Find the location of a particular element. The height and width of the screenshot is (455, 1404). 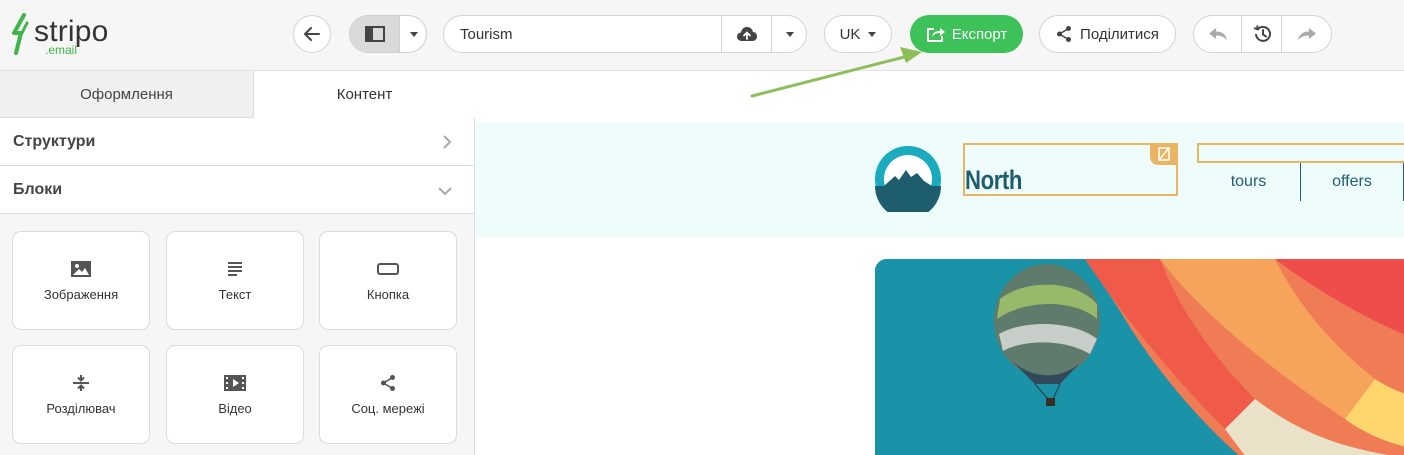

template-name-field is located at coordinates (625, 34).